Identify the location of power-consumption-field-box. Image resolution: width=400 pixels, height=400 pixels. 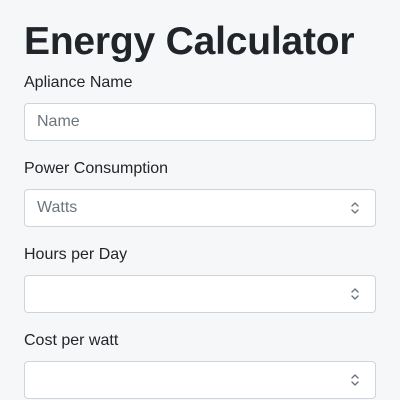
(200, 208).